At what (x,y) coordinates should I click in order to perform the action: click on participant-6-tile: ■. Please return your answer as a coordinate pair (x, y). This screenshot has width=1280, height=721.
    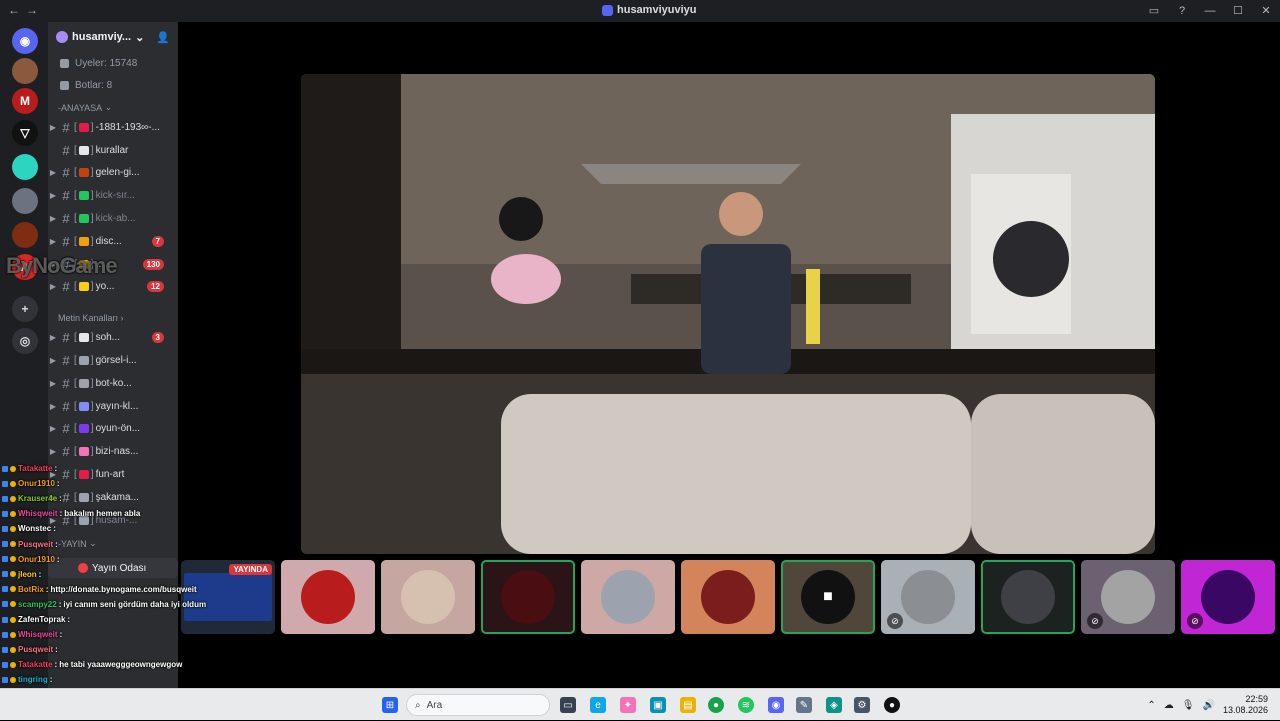
    Looking at the image, I should click on (828, 597).